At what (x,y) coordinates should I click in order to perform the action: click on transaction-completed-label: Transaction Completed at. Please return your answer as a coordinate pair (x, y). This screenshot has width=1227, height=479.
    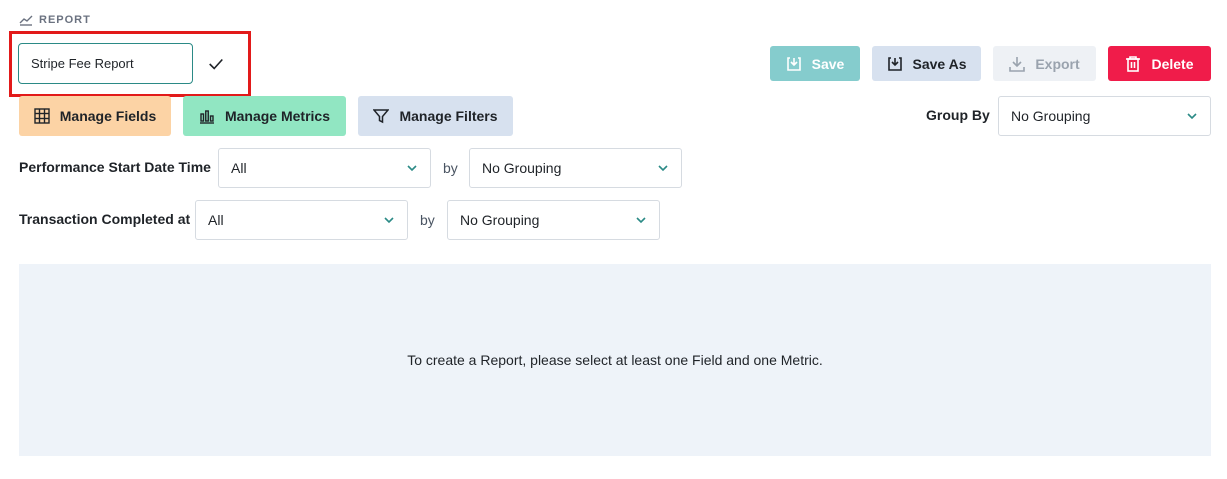
    Looking at the image, I should click on (105, 219).